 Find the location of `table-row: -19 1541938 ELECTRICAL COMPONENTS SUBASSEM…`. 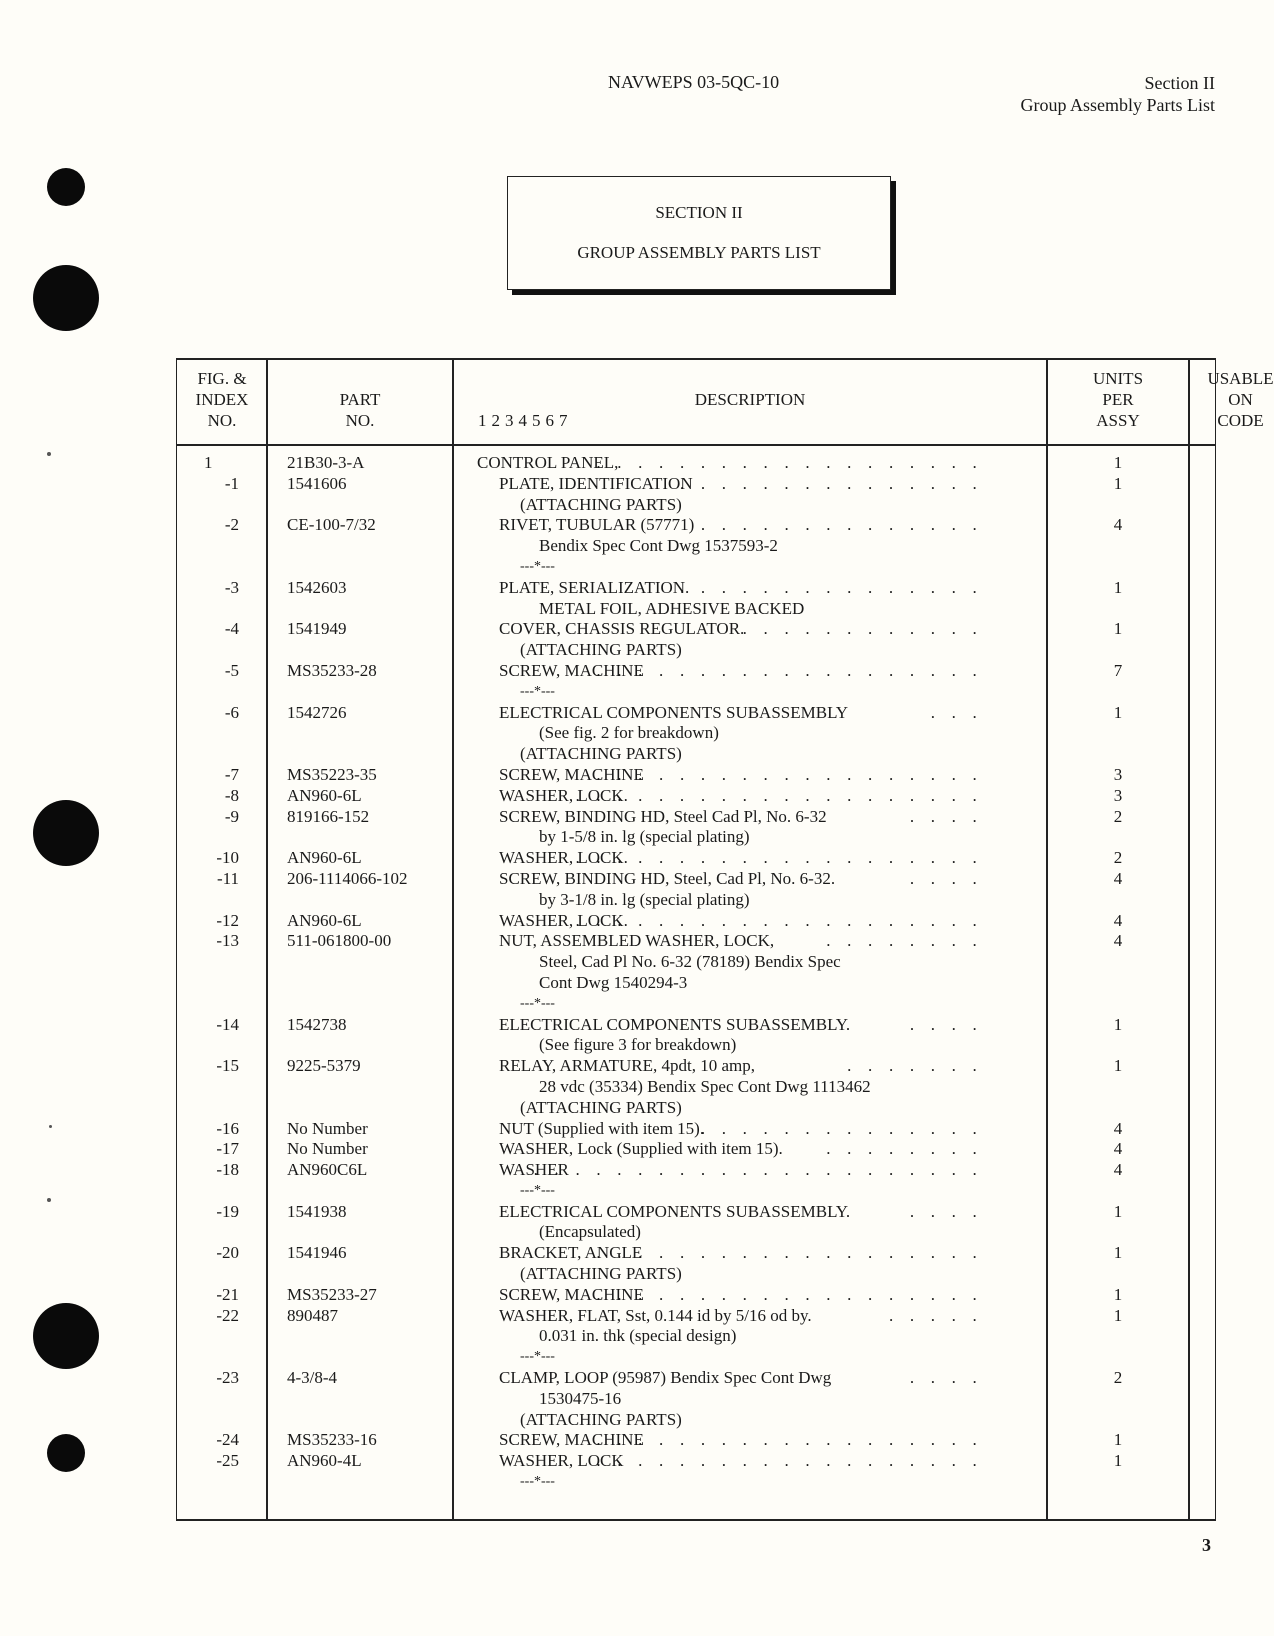

table-row: -19 1541938 ELECTRICAL COMPONENTS SUBASSEM… is located at coordinates (696, 1212).